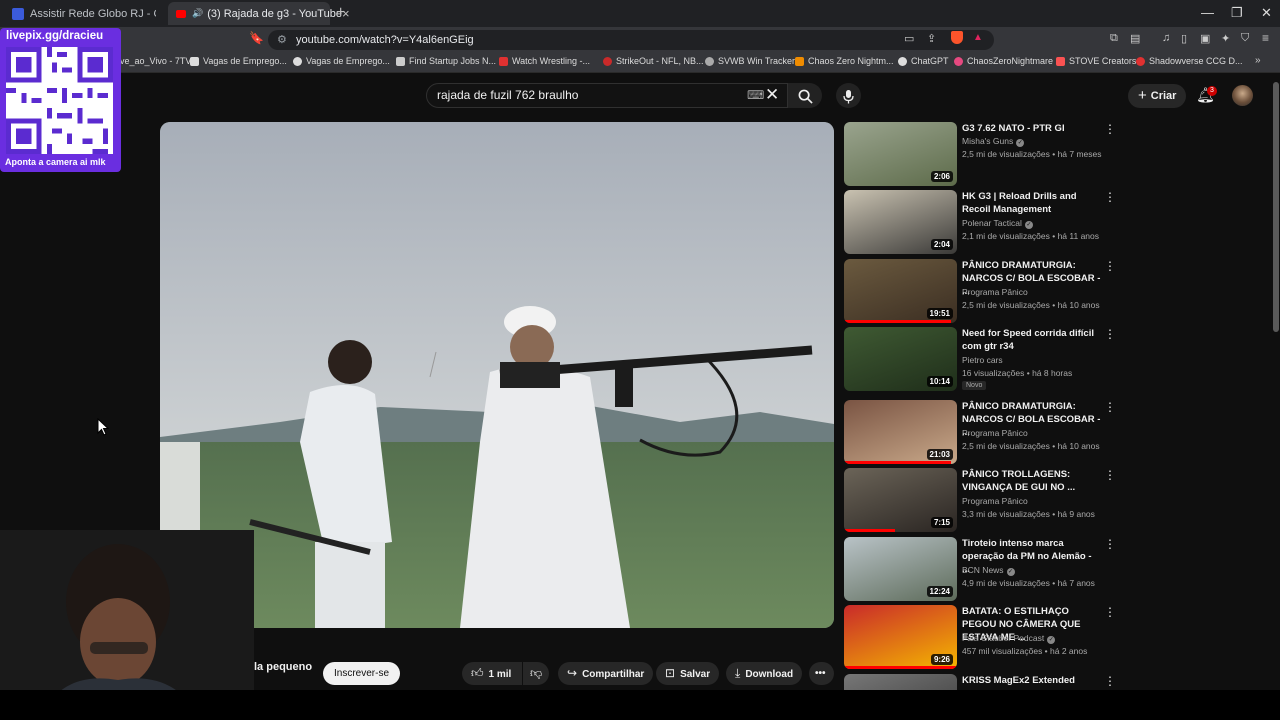 This screenshot has height=720, width=1280. Describe the element at coordinates (1031, 305) in the screenshot. I see `recommendation-meta: 2,5 mi de visualizações • há 10 anos` at that location.